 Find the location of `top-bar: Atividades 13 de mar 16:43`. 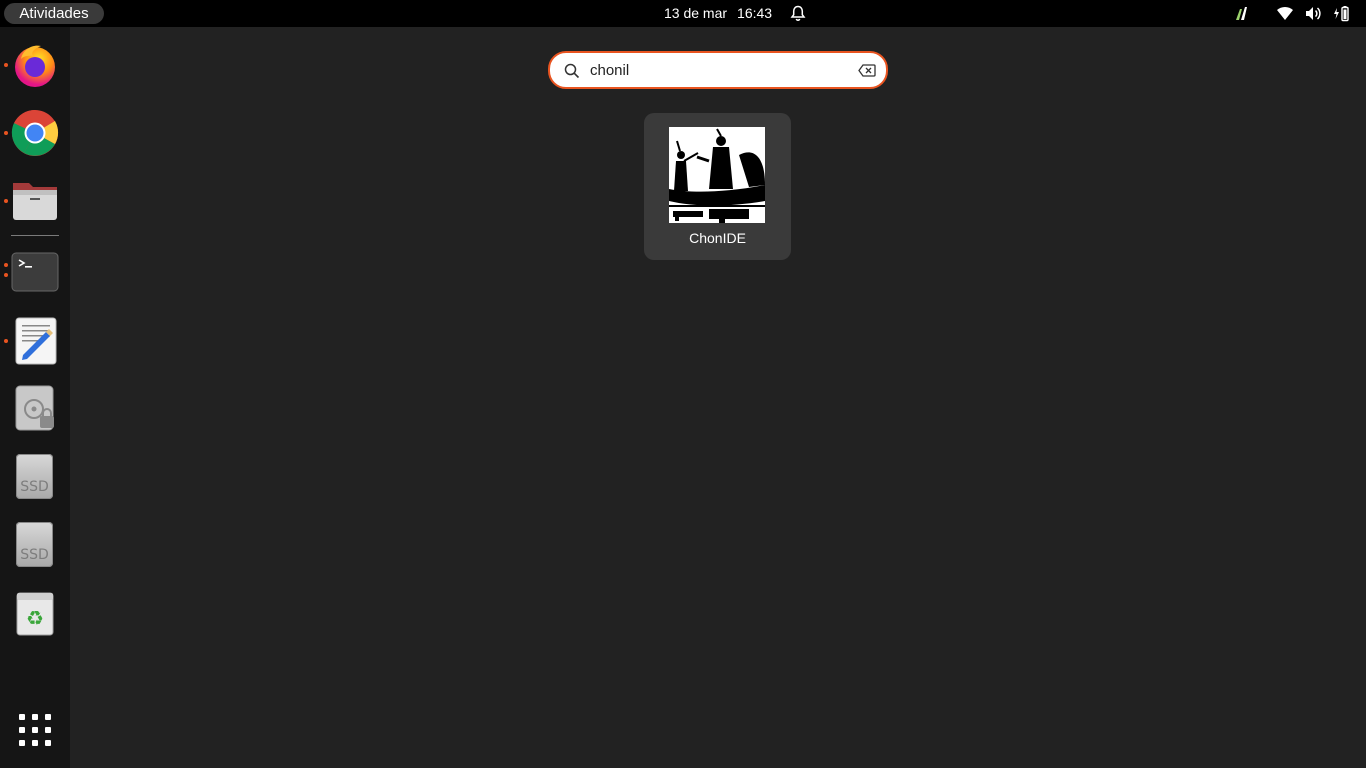

top-bar: Atividades 13 de mar 16:43 is located at coordinates (683, 13).